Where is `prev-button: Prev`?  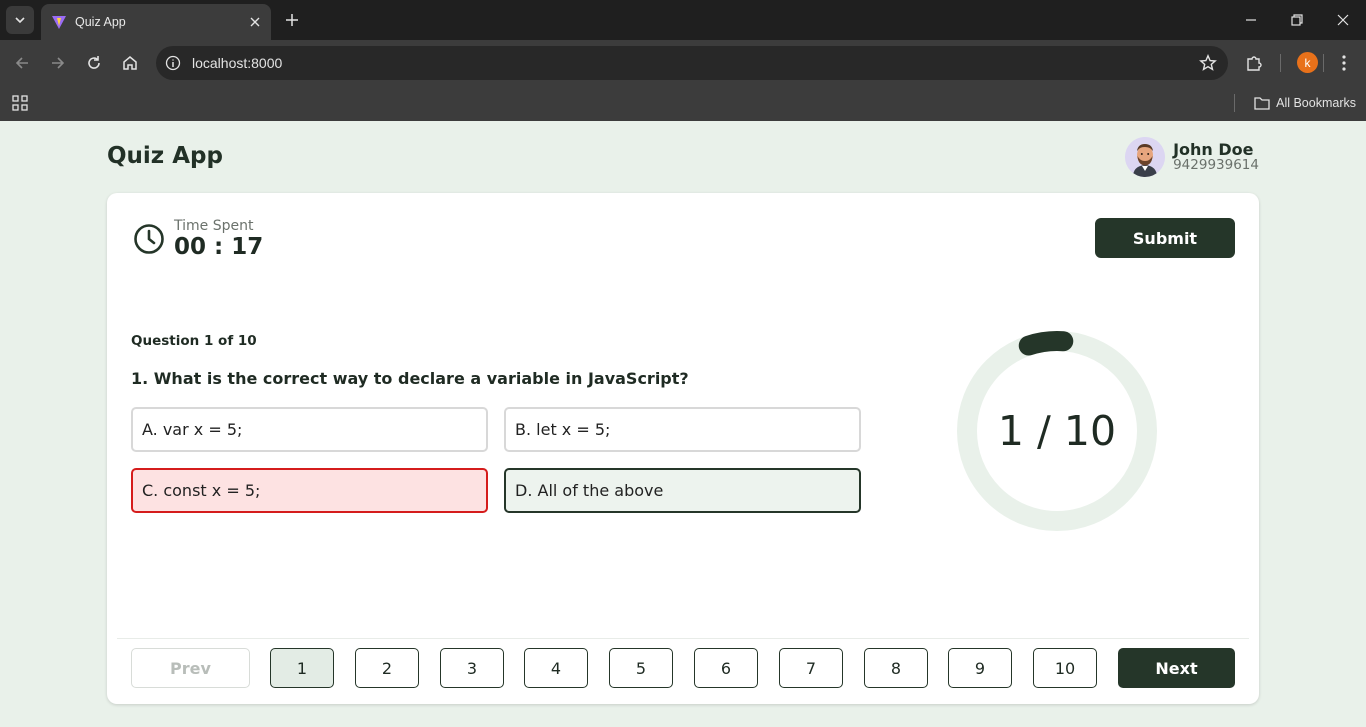 prev-button: Prev is located at coordinates (190, 668).